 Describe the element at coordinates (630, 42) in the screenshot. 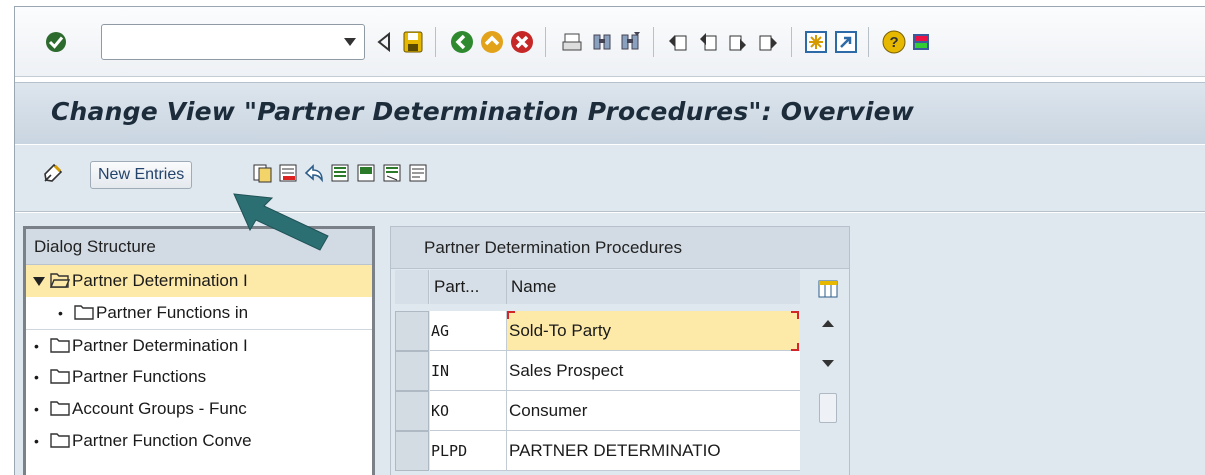

I see `find-next-icon` at that location.